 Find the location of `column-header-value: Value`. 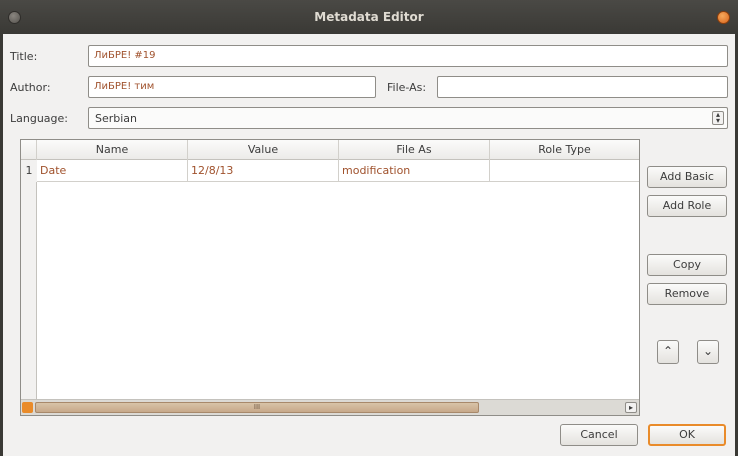

column-header-value: Value is located at coordinates (263, 150).